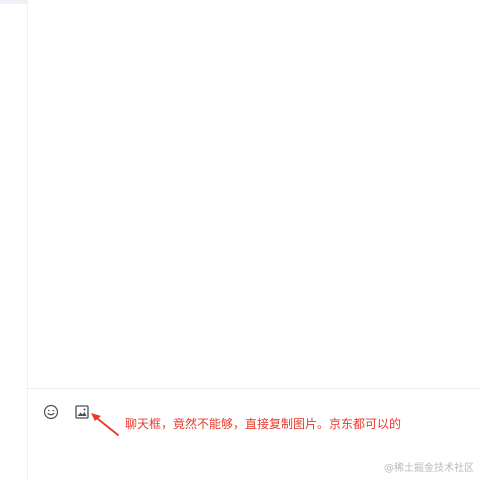 The height and width of the screenshot is (480, 480). What do you see at coordinates (13, 2) in the screenshot?
I see `sidebar-active-indicator` at bounding box center [13, 2].